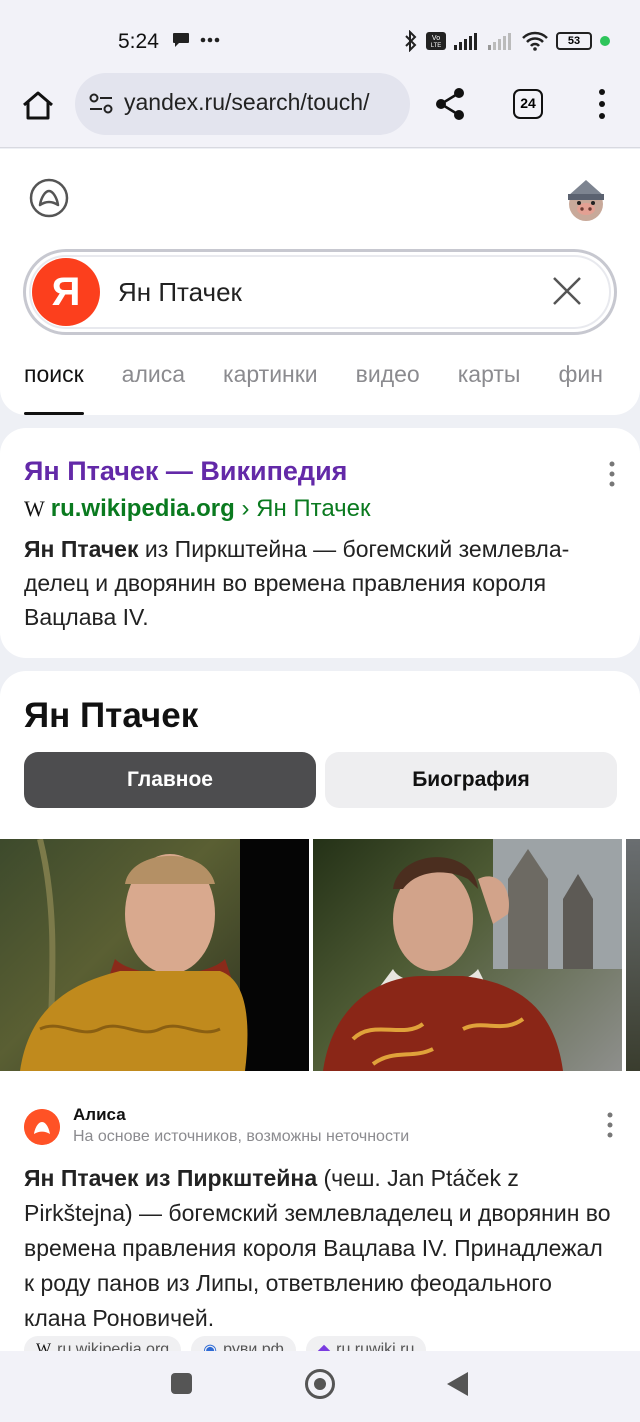 The height and width of the screenshot is (1422, 640). I want to click on user-avatar, so click(586, 199).